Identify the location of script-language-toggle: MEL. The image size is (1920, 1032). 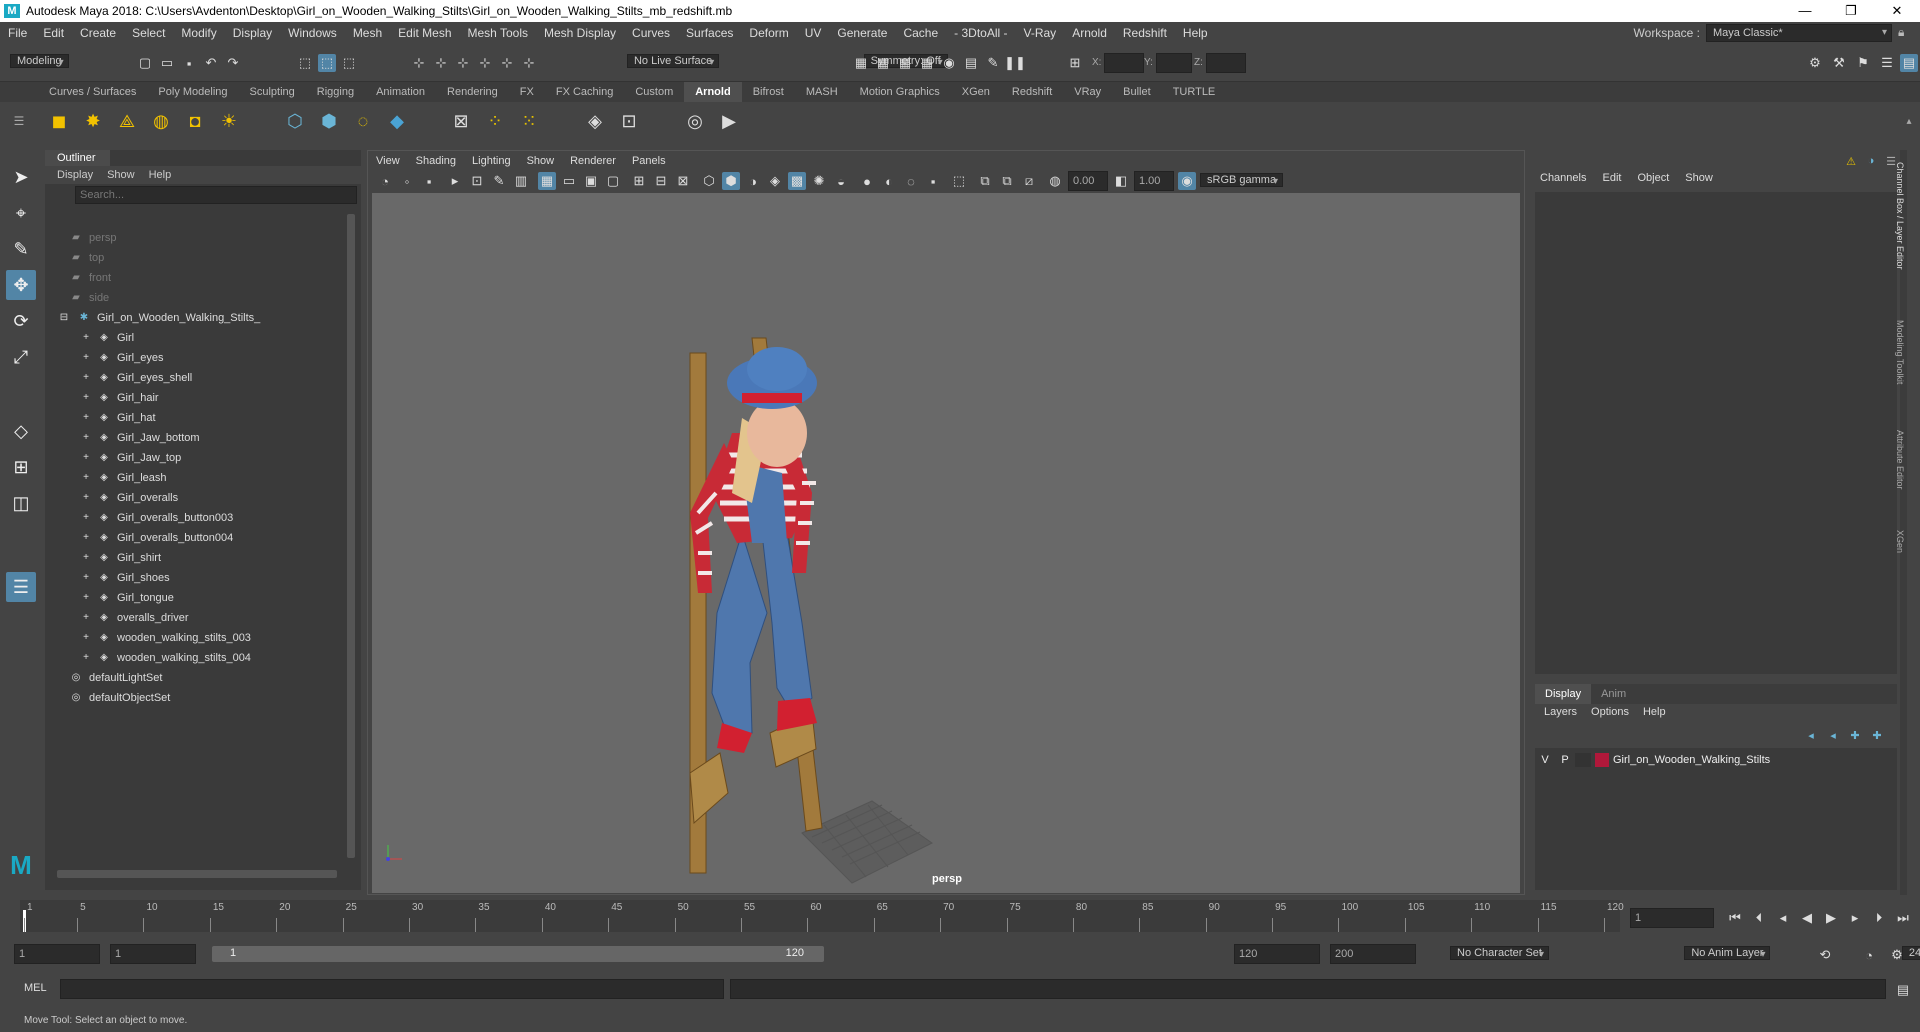
(35, 988).